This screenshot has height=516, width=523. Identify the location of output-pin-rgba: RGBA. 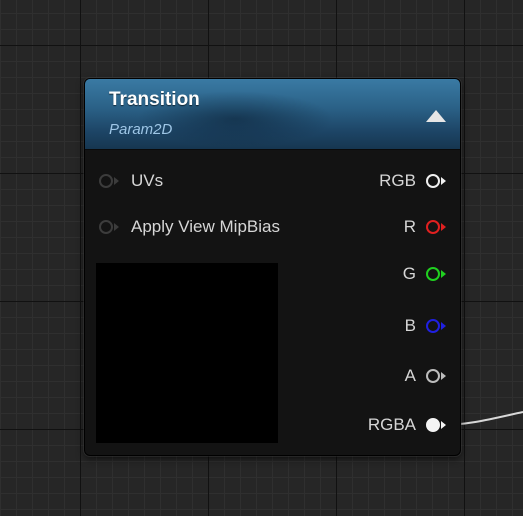
(407, 425).